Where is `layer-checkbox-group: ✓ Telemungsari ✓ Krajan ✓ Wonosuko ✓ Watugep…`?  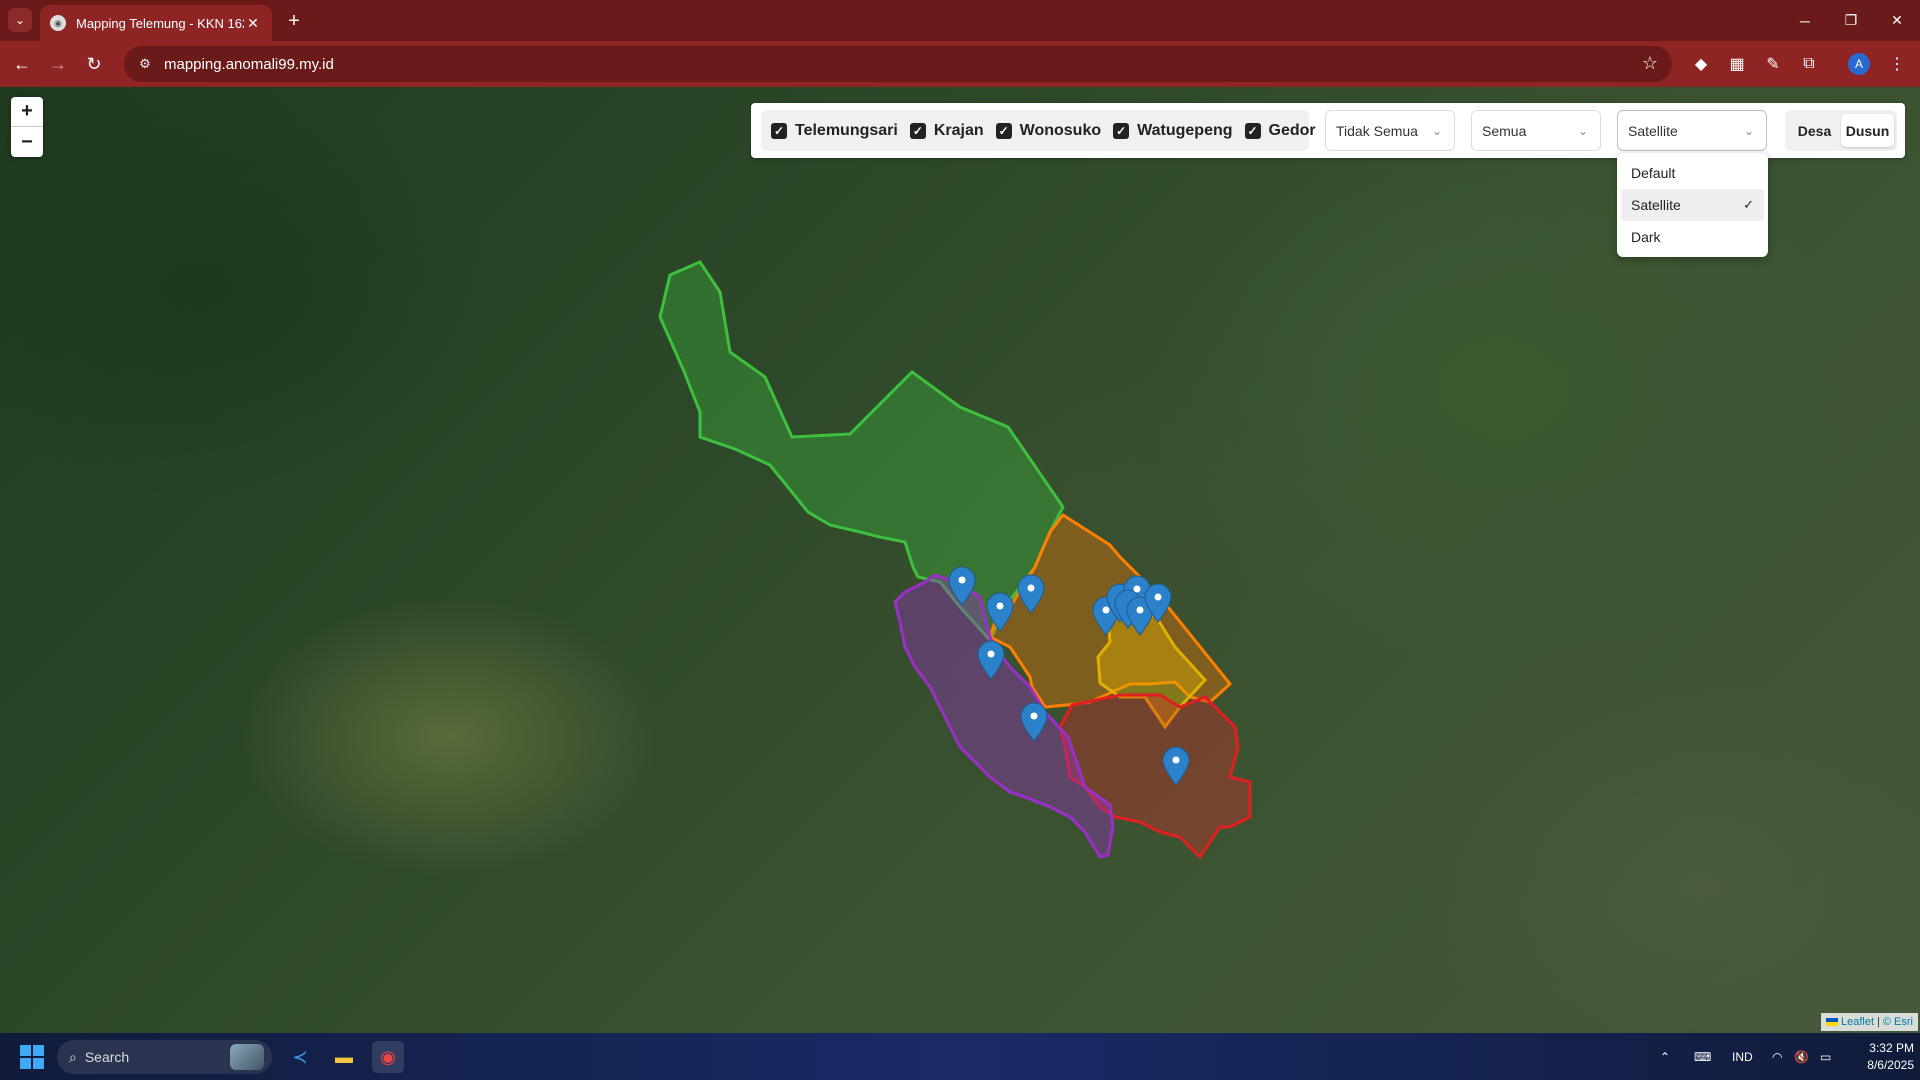
layer-checkbox-group: ✓ Telemungsari ✓ Krajan ✓ Wonosuko ✓ Watugep… is located at coordinates (1038, 130).